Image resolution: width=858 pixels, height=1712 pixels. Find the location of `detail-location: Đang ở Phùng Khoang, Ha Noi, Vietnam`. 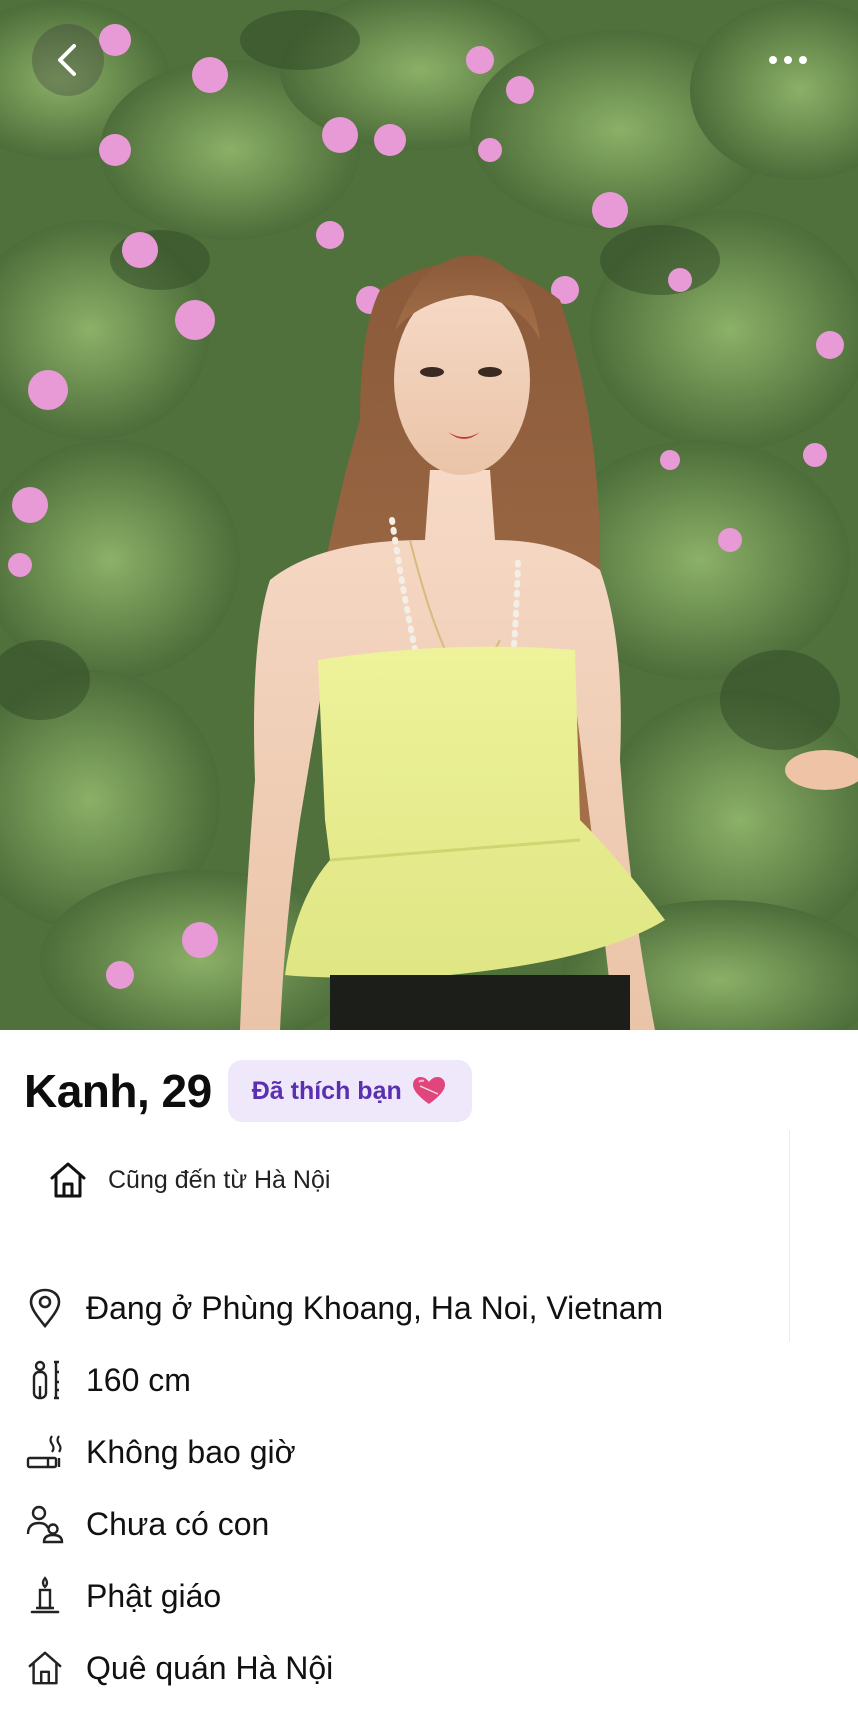

detail-location: Đang ở Phùng Khoang, Ha Noi, Vietnam is located at coordinates (344, 1308).